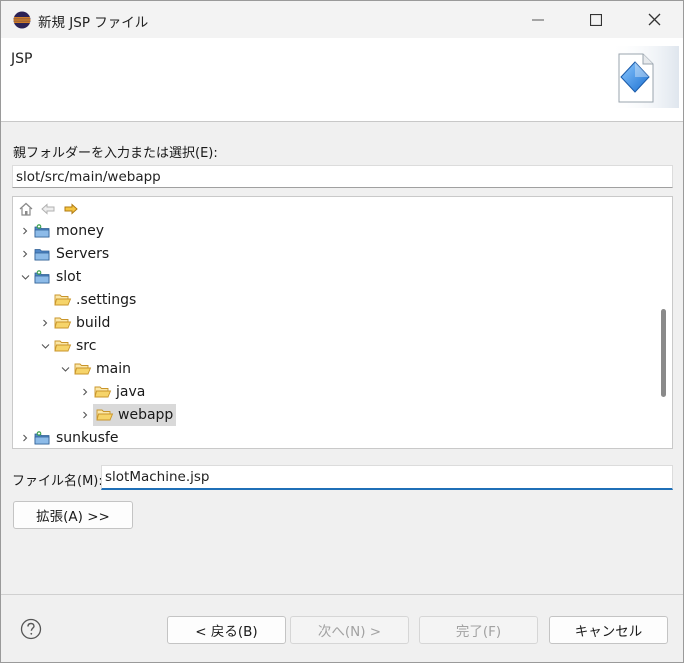  I want to click on tree-item-label: main, so click(113, 369).